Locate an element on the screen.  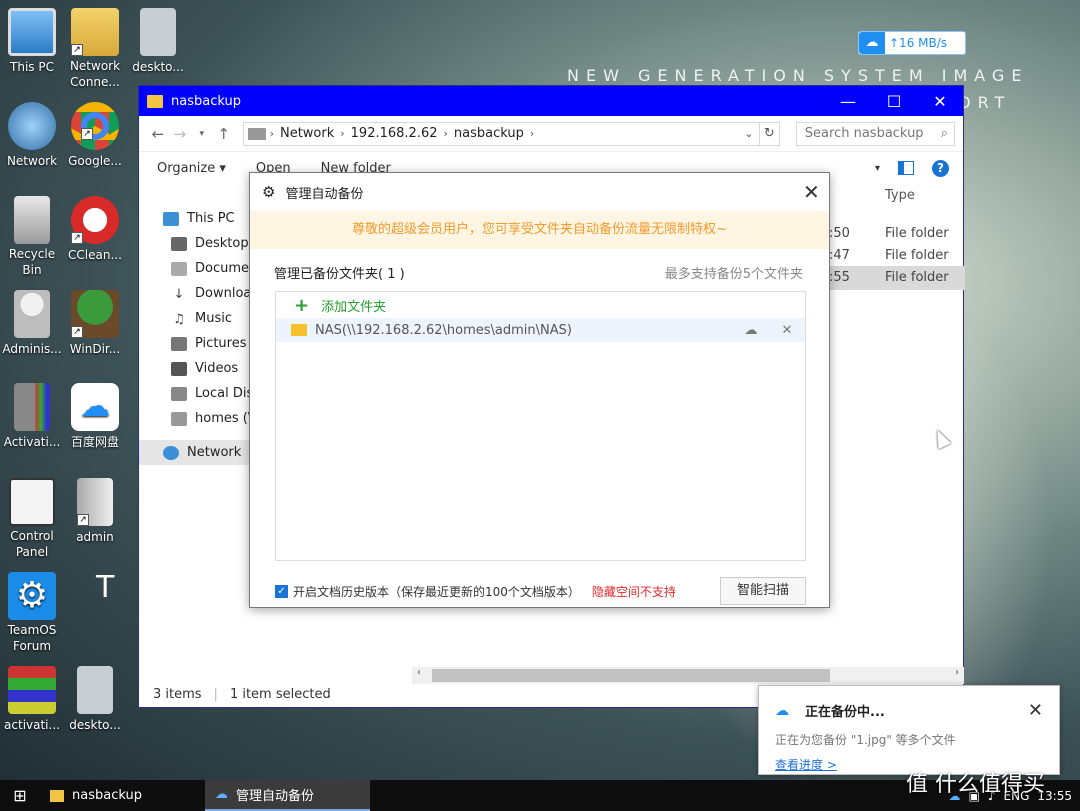
desktop-icon-network: Network is located at coordinates (32, 136).